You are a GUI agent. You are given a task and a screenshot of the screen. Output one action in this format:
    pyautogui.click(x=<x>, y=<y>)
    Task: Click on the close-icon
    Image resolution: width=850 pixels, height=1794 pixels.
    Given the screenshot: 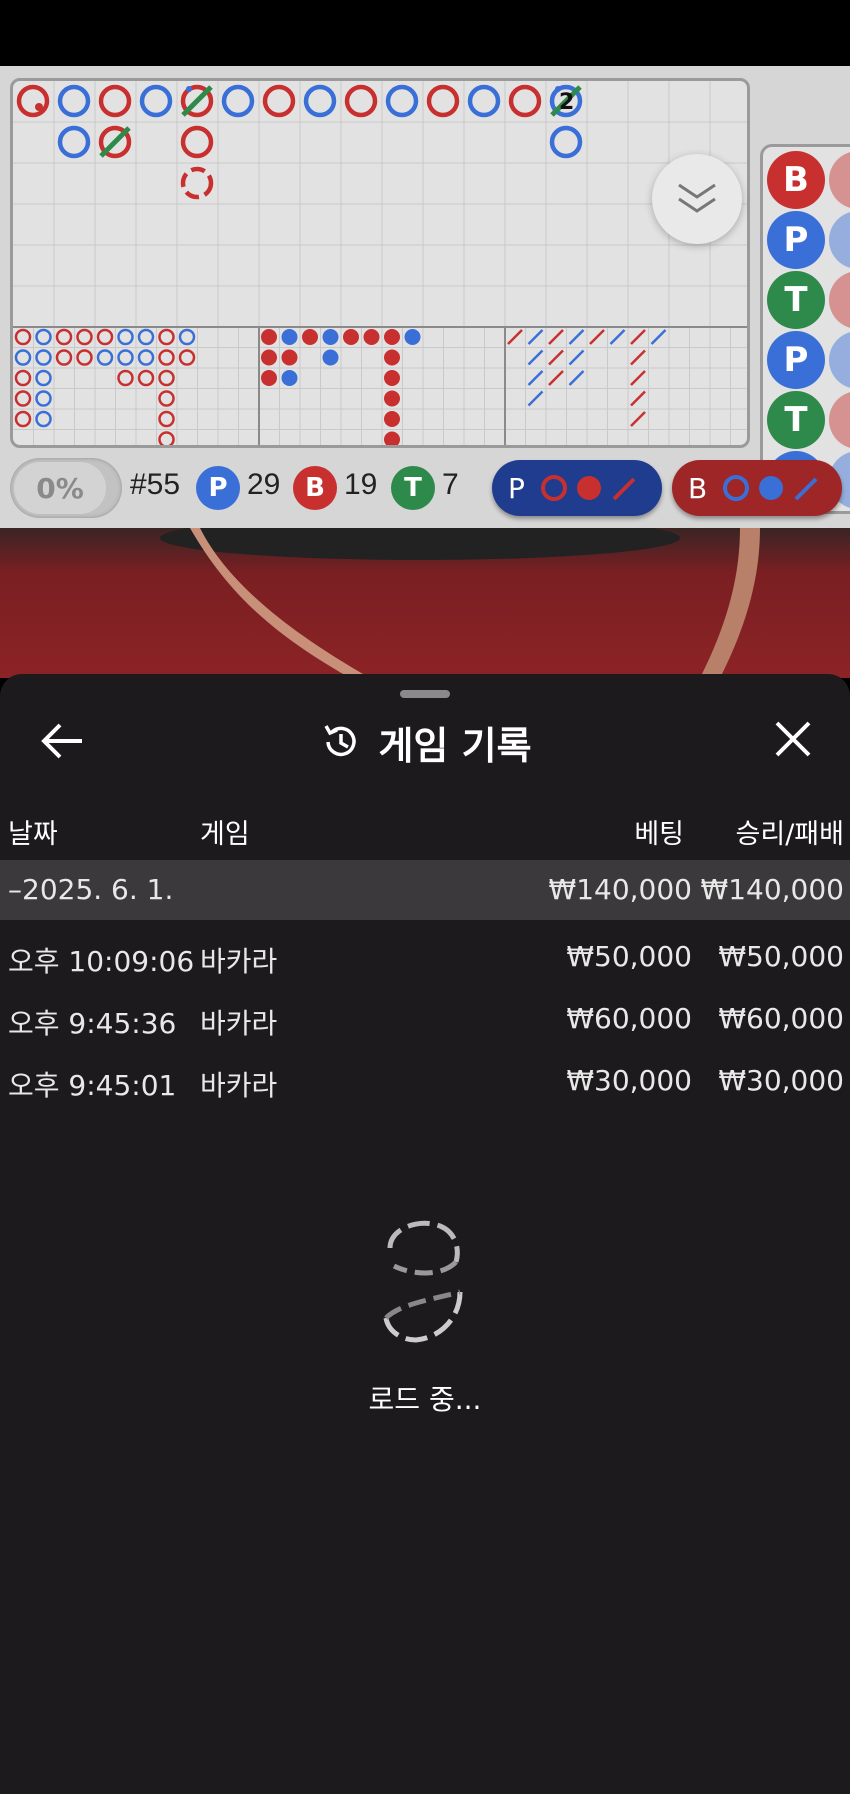 What is the action you would take?
    pyautogui.click(x=793, y=739)
    